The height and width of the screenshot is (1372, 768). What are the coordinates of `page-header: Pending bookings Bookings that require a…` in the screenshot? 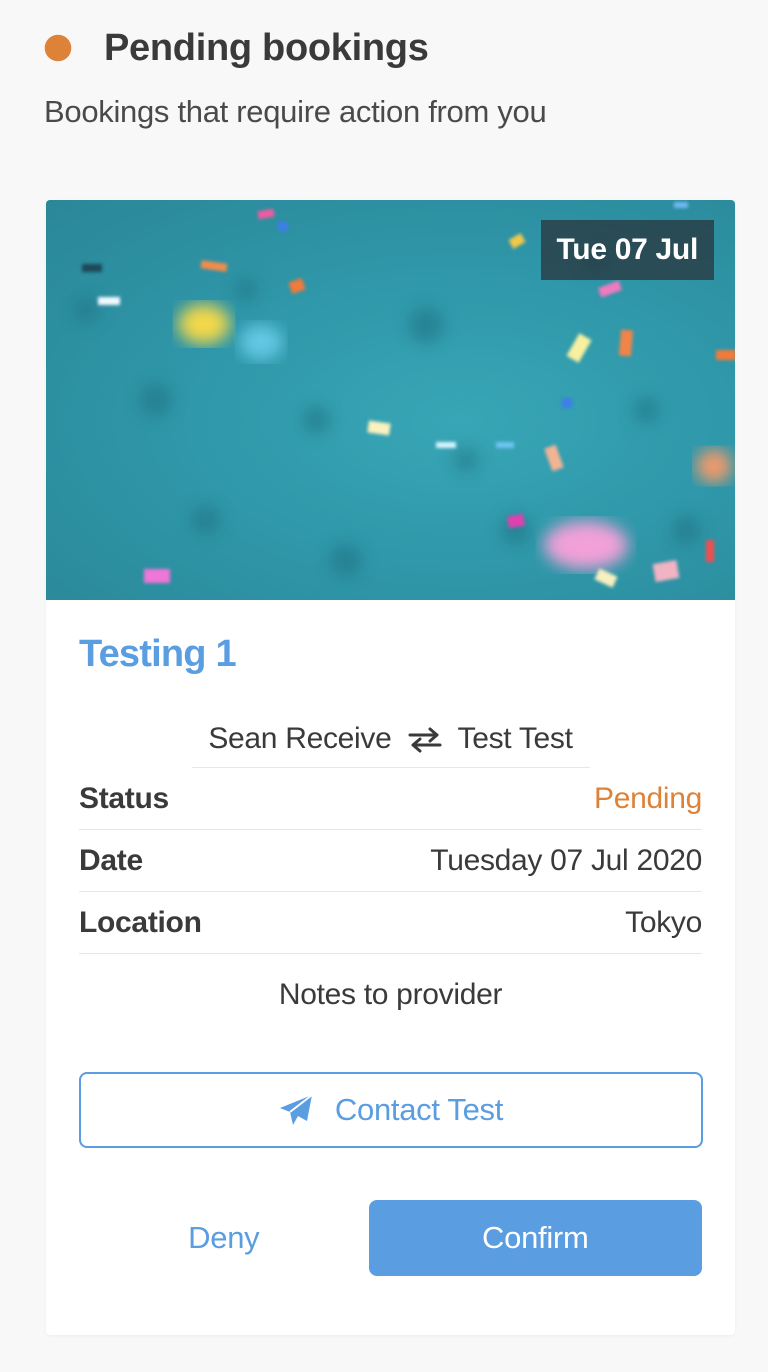 It's located at (389, 78).